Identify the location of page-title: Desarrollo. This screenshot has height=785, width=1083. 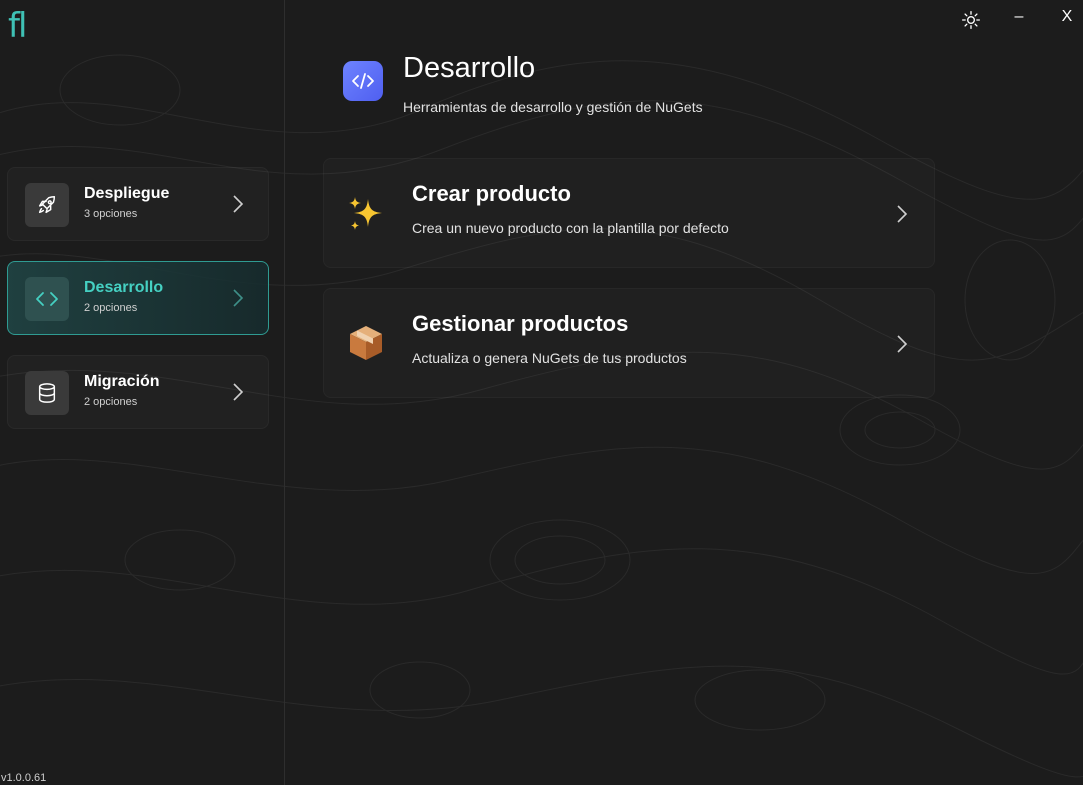
(469, 68).